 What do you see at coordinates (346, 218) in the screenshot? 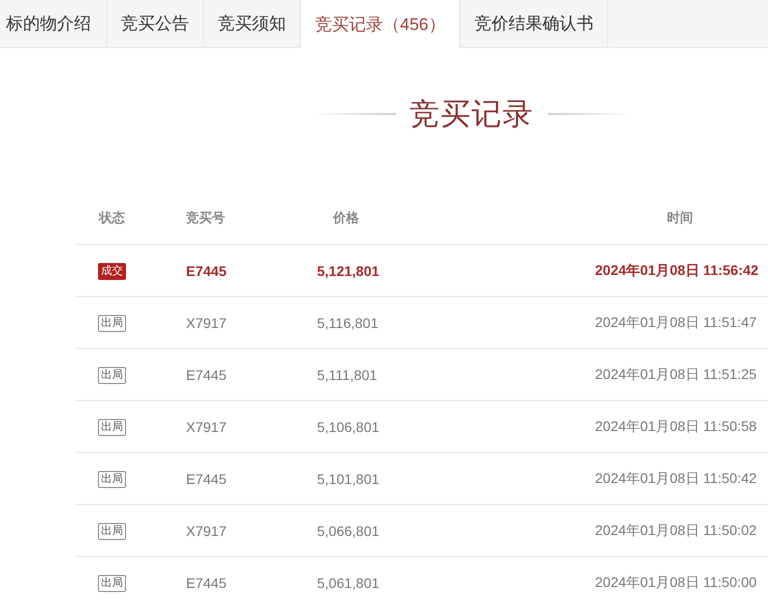
I see `column-header: 价格` at bounding box center [346, 218].